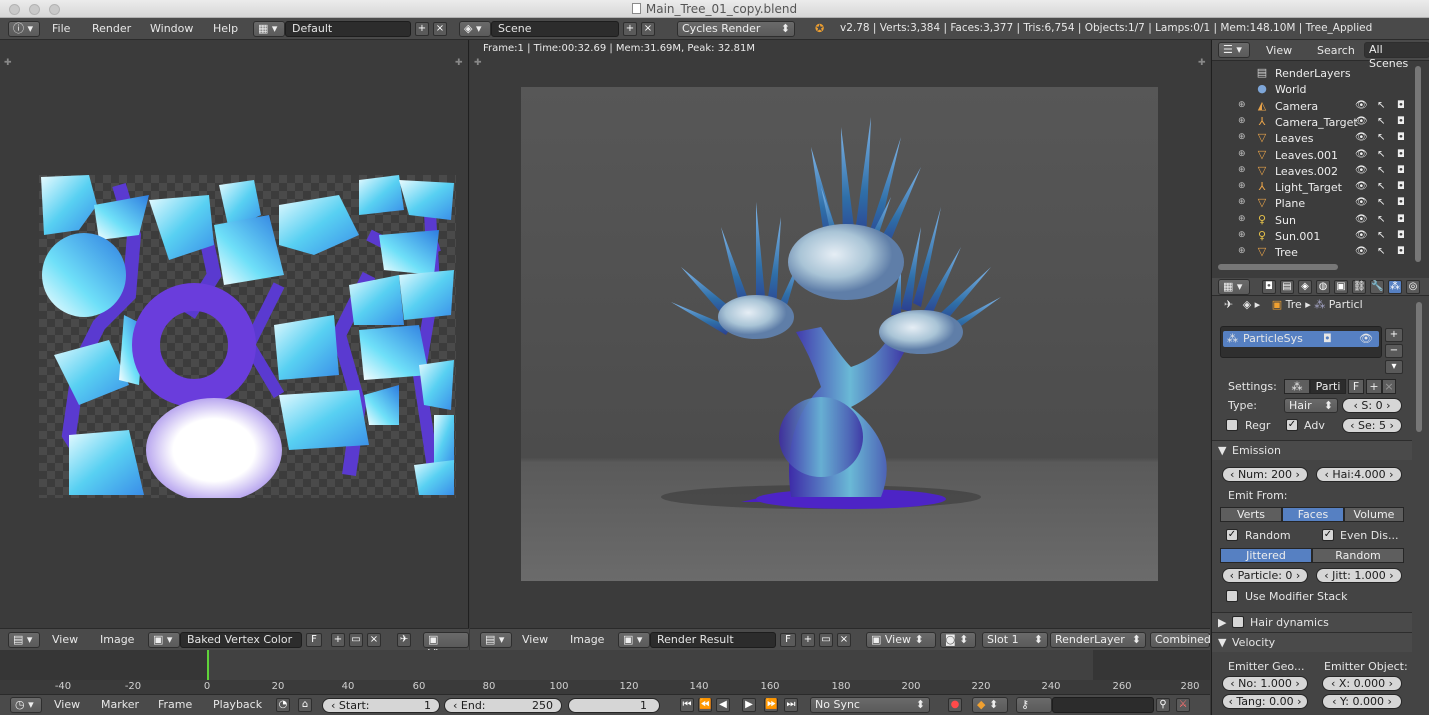  Describe the element at coordinates (1202, 63) in the screenshot. I see `corner-widget-icon: ✚` at that location.